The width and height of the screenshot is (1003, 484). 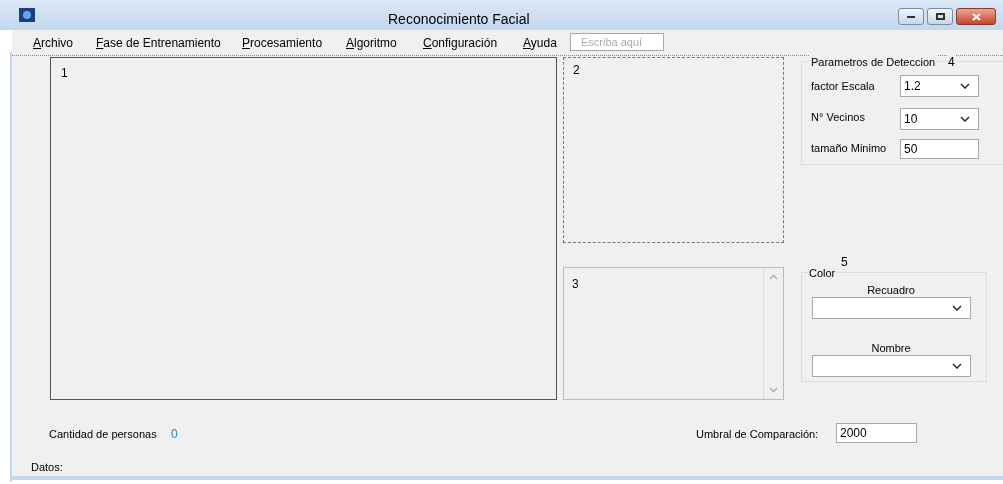 I want to click on count-value: 0, so click(x=174, y=434).